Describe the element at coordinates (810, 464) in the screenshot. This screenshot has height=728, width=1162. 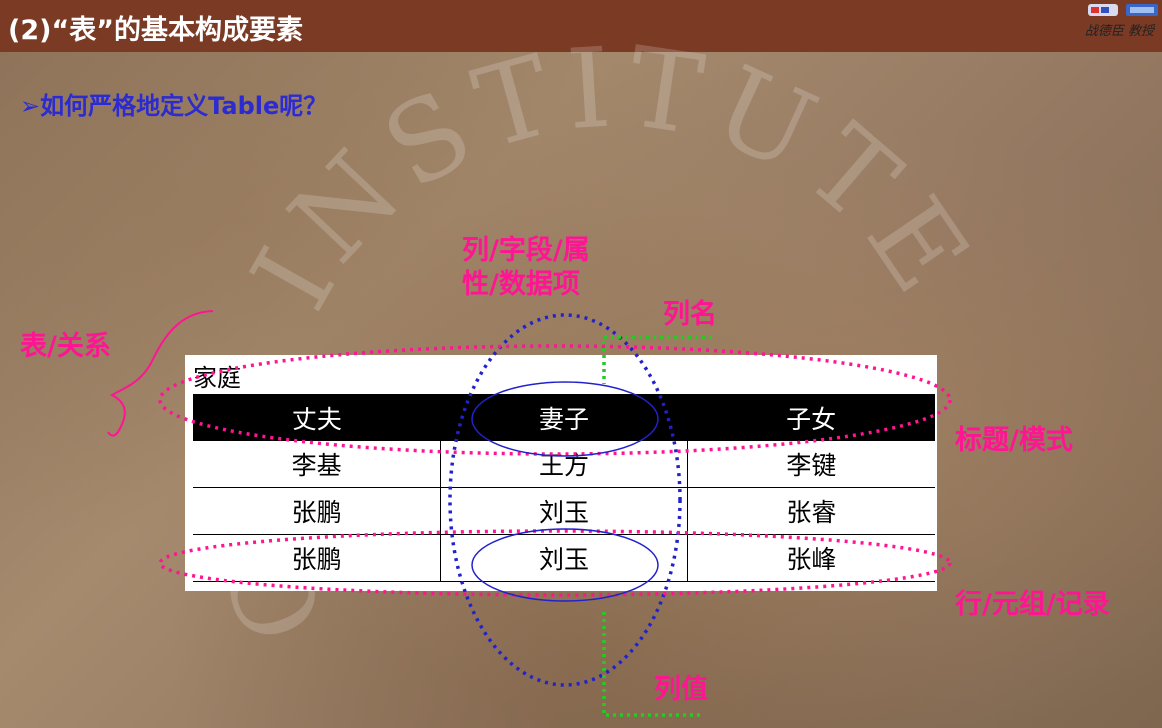
I see `table-cell: 李键` at that location.